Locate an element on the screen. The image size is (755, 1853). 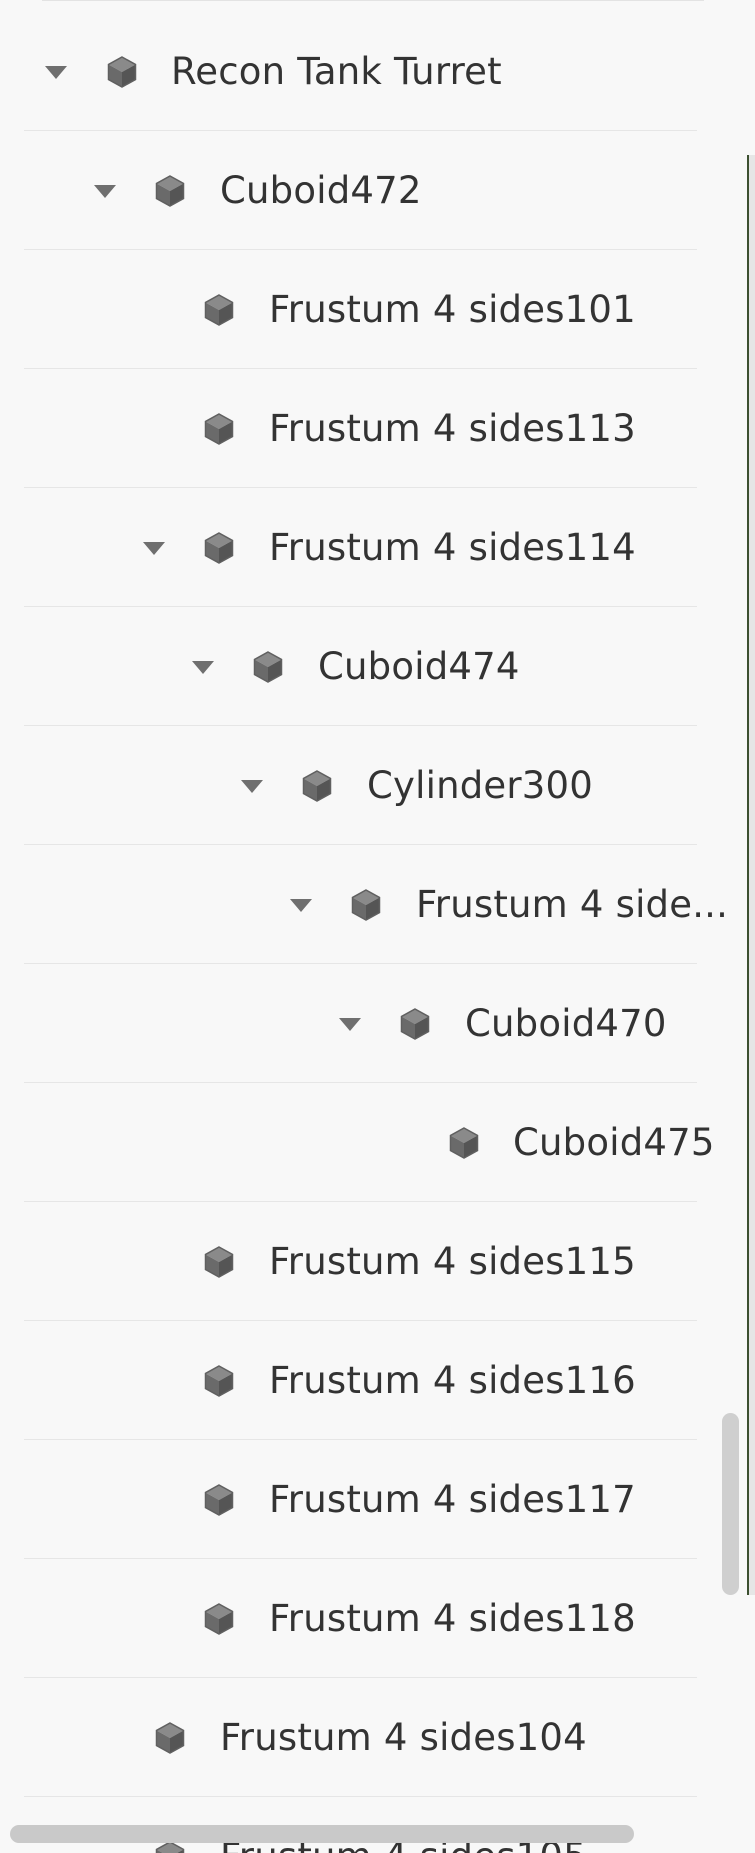
tree-item-label: Cuboid470 is located at coordinates (566, 1023).